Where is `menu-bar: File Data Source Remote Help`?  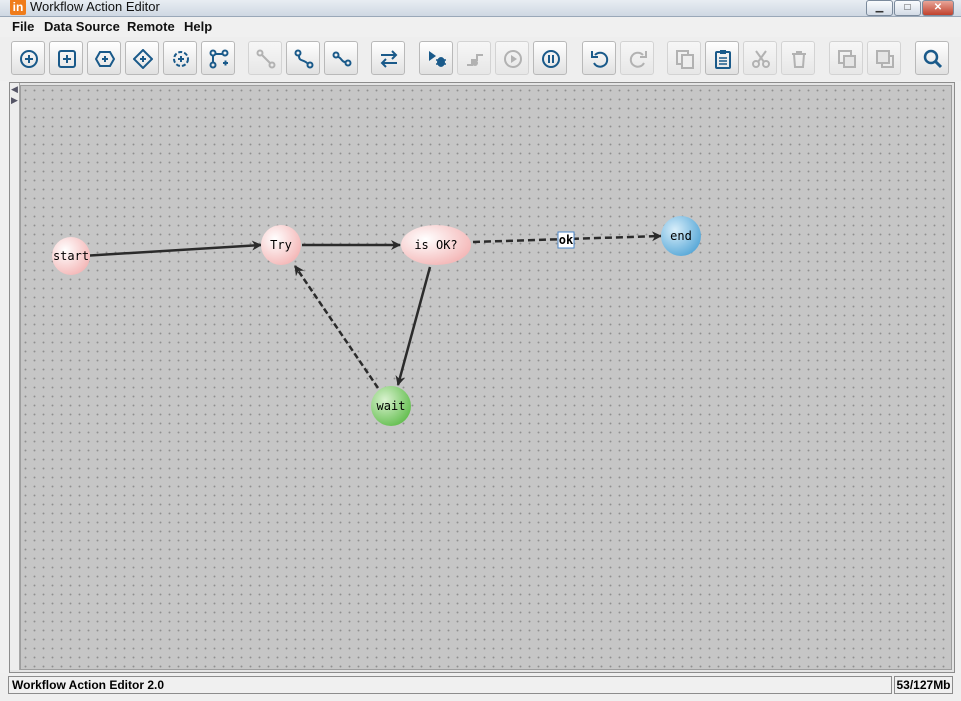 menu-bar: File Data Source Remote Help is located at coordinates (480, 27).